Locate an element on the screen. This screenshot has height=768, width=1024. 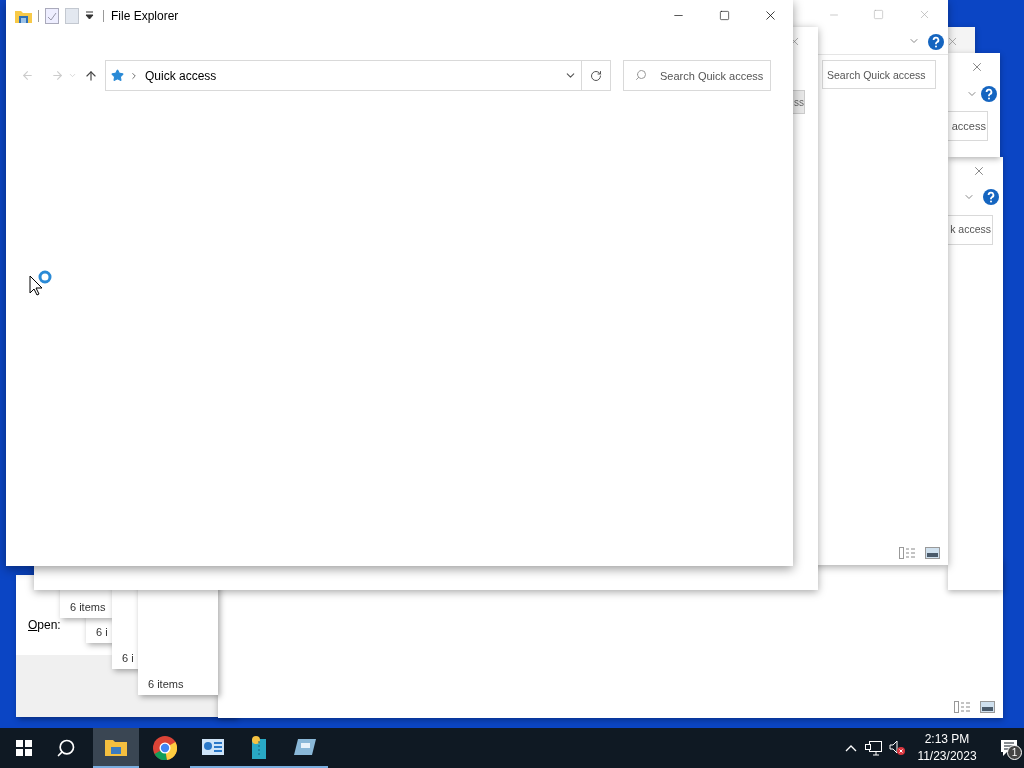
action-center-button: 1 is located at coordinates (1009, 748).